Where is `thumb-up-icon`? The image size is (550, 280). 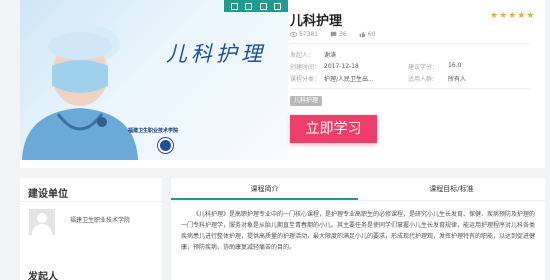
thumb-up-icon is located at coordinates (362, 34).